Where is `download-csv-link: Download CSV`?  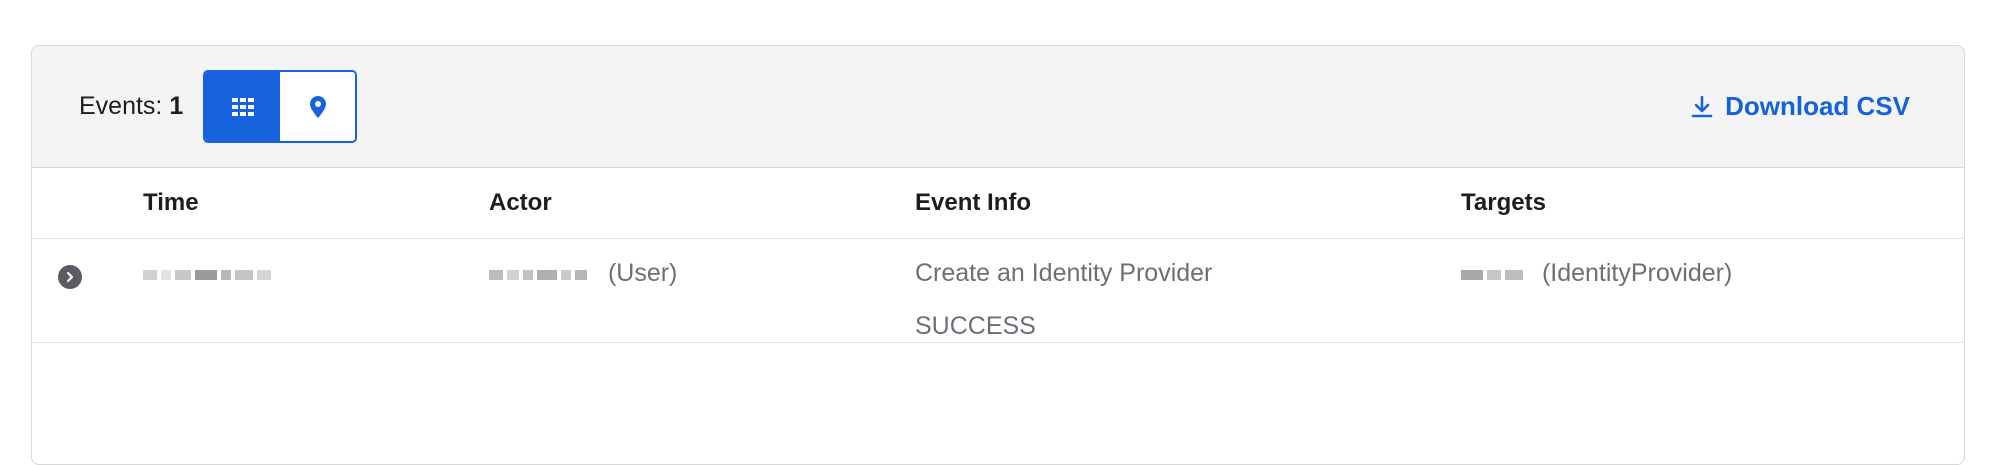
download-csv-link: Download CSV is located at coordinates (1800, 106).